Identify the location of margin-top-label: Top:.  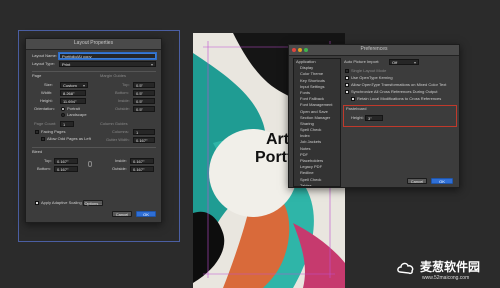
(126, 84).